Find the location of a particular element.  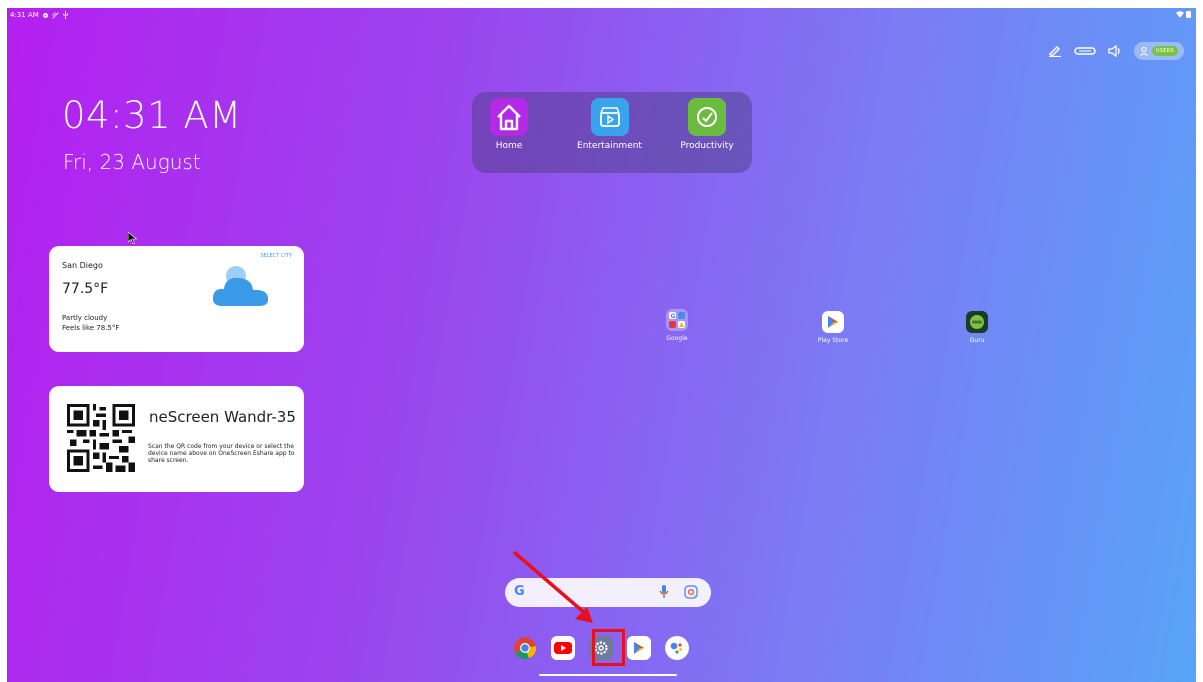

pen-icon is located at coordinates (1055, 51).